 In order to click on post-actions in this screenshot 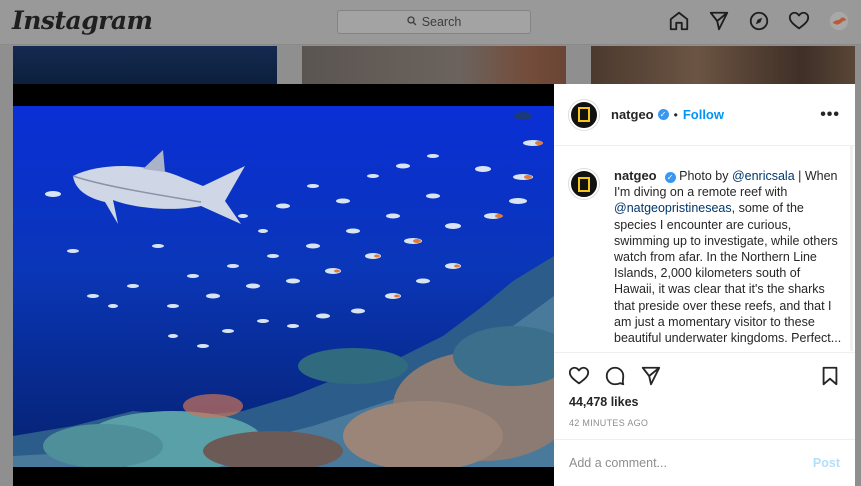, I will do `click(704, 376)`.